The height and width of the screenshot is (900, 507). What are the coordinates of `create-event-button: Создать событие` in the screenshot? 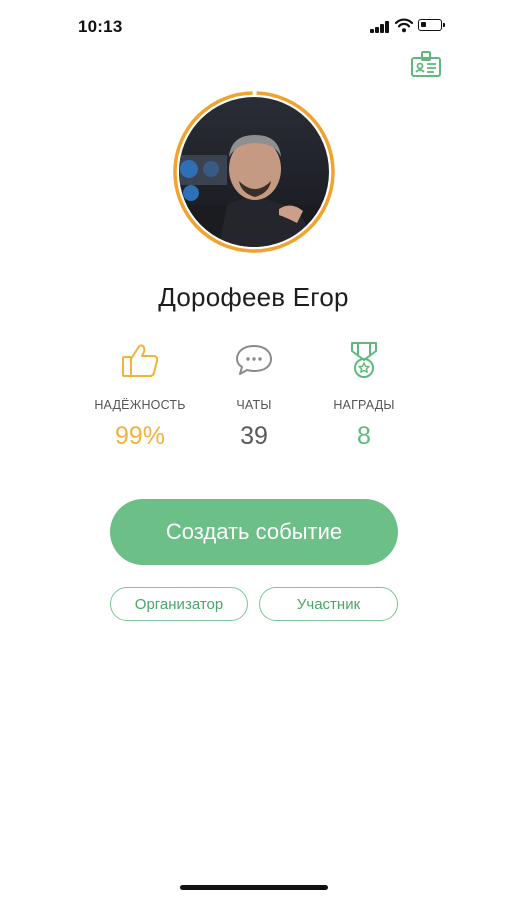 It's located at (254, 532).